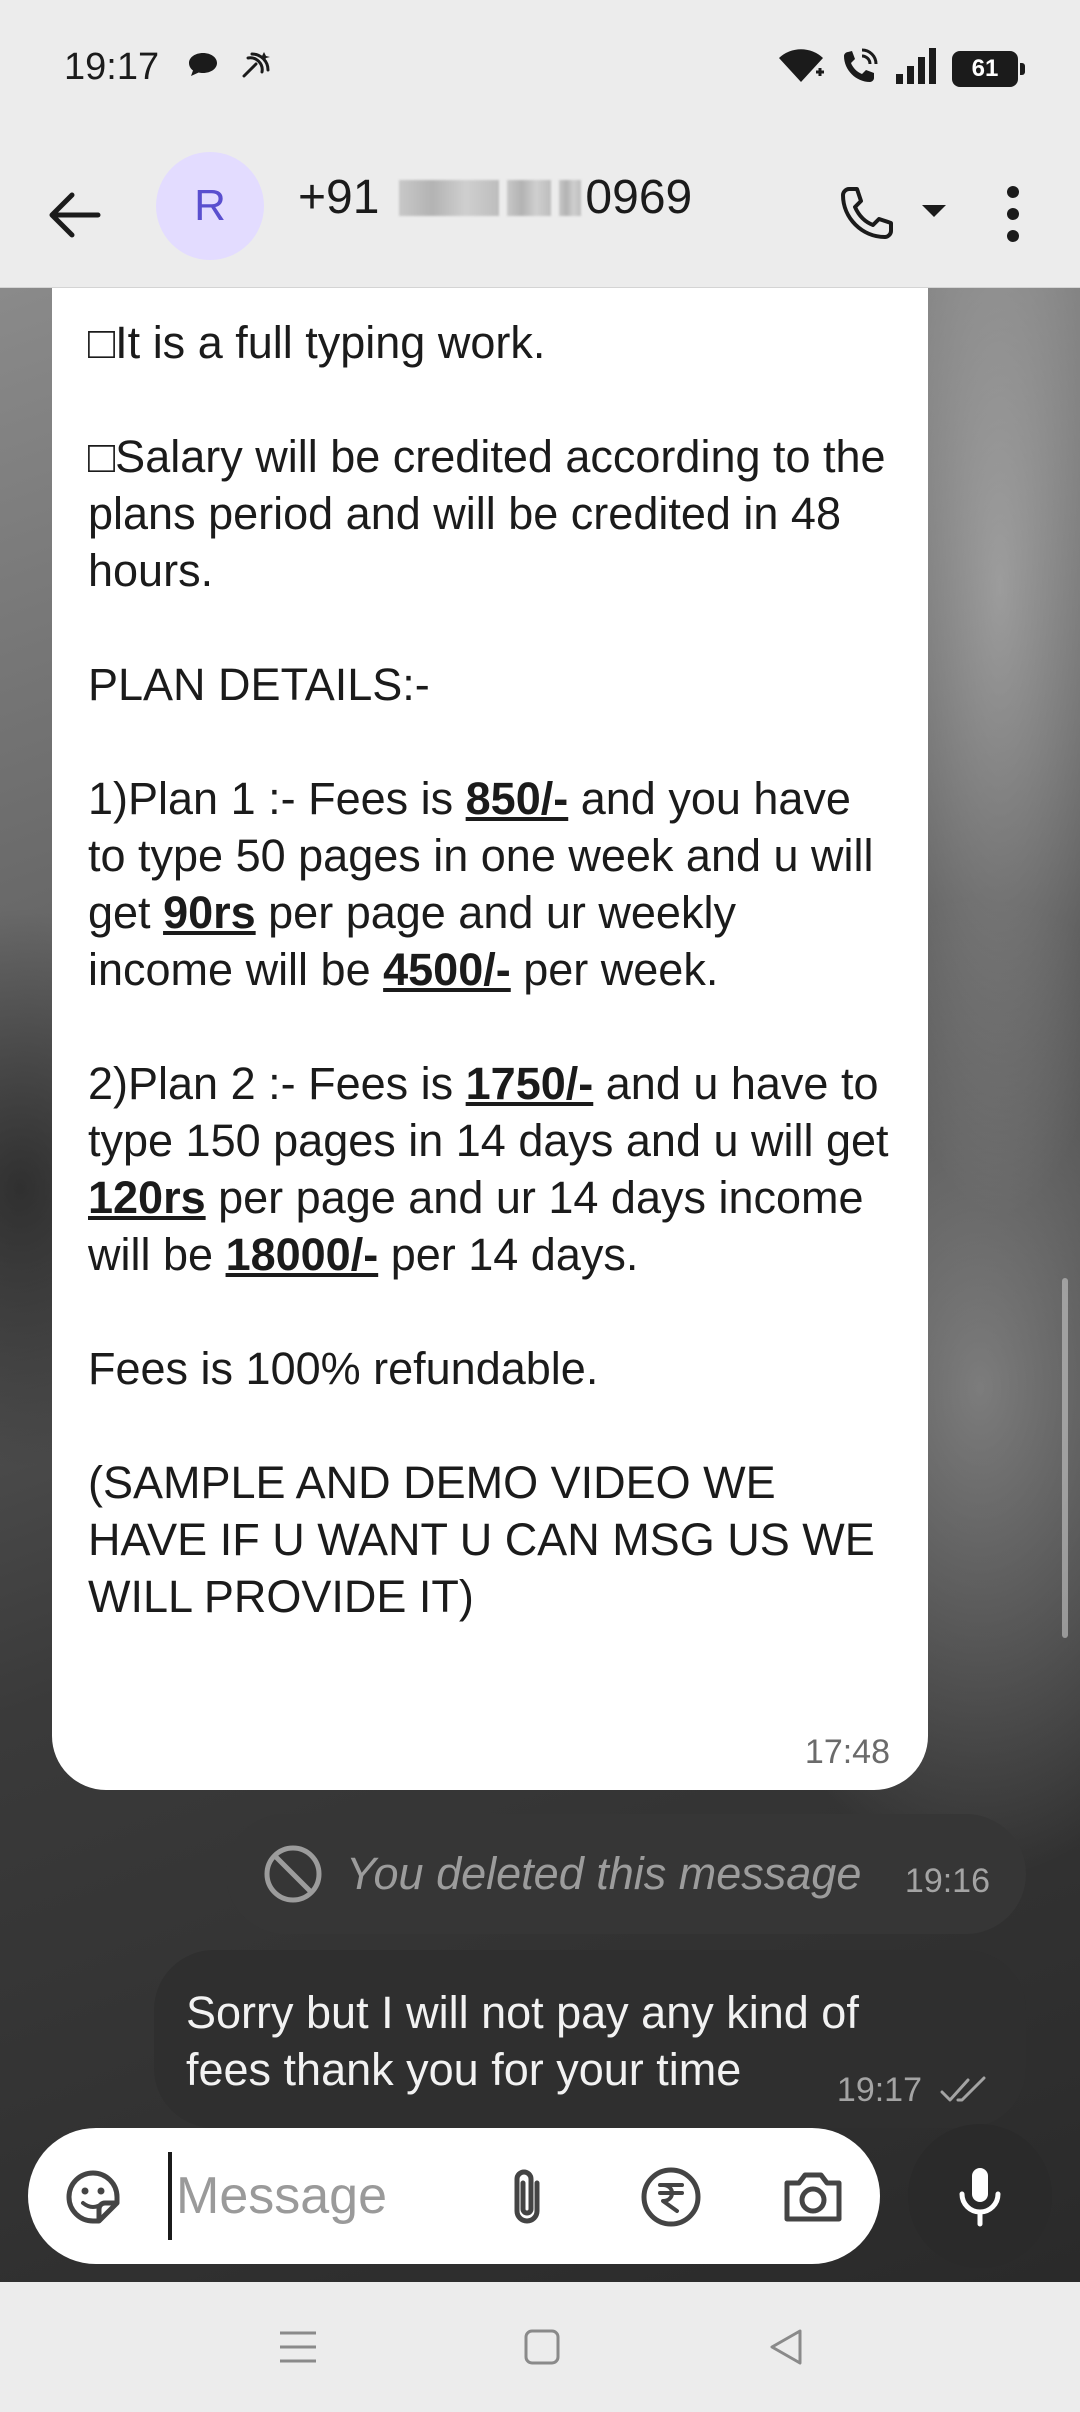  I want to click on back-nav-button, so click(786, 2347).